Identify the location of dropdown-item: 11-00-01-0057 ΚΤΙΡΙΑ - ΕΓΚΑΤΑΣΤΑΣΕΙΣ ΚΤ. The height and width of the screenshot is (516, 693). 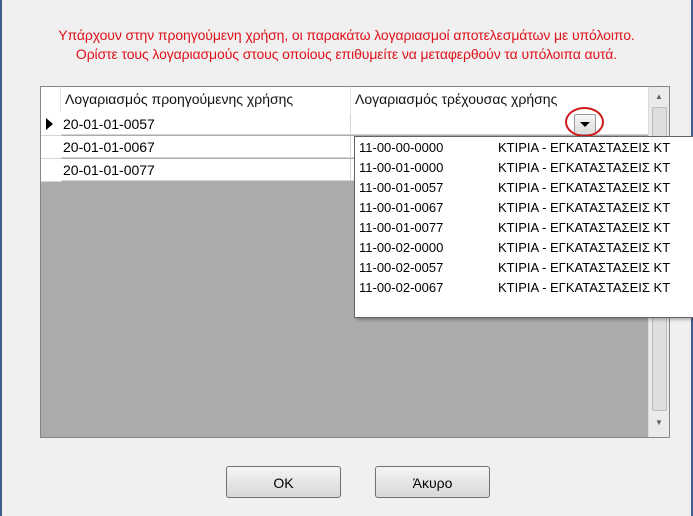
(524, 187).